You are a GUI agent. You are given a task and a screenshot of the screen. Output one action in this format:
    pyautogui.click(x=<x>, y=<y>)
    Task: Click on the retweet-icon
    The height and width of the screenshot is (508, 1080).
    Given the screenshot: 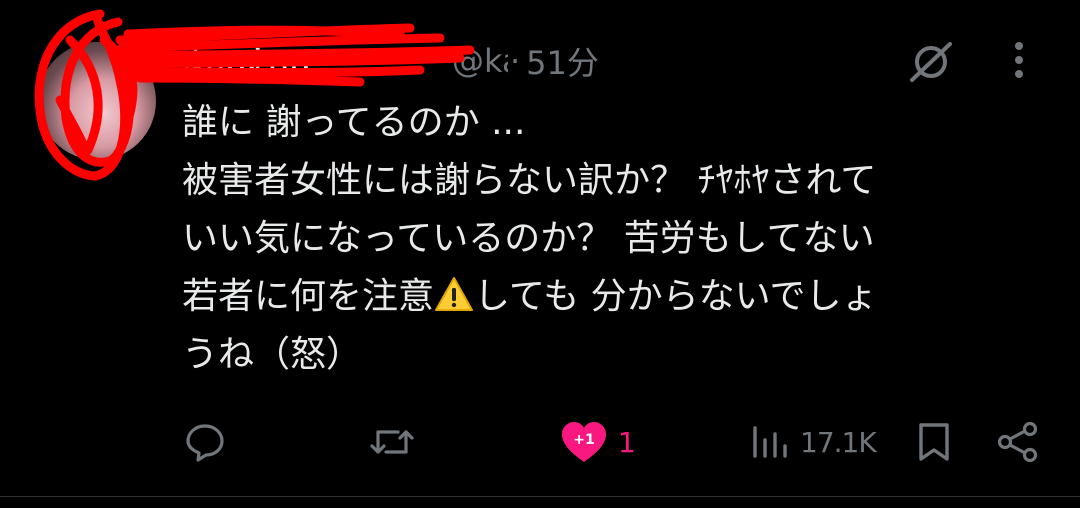 What is the action you would take?
    pyautogui.click(x=392, y=442)
    